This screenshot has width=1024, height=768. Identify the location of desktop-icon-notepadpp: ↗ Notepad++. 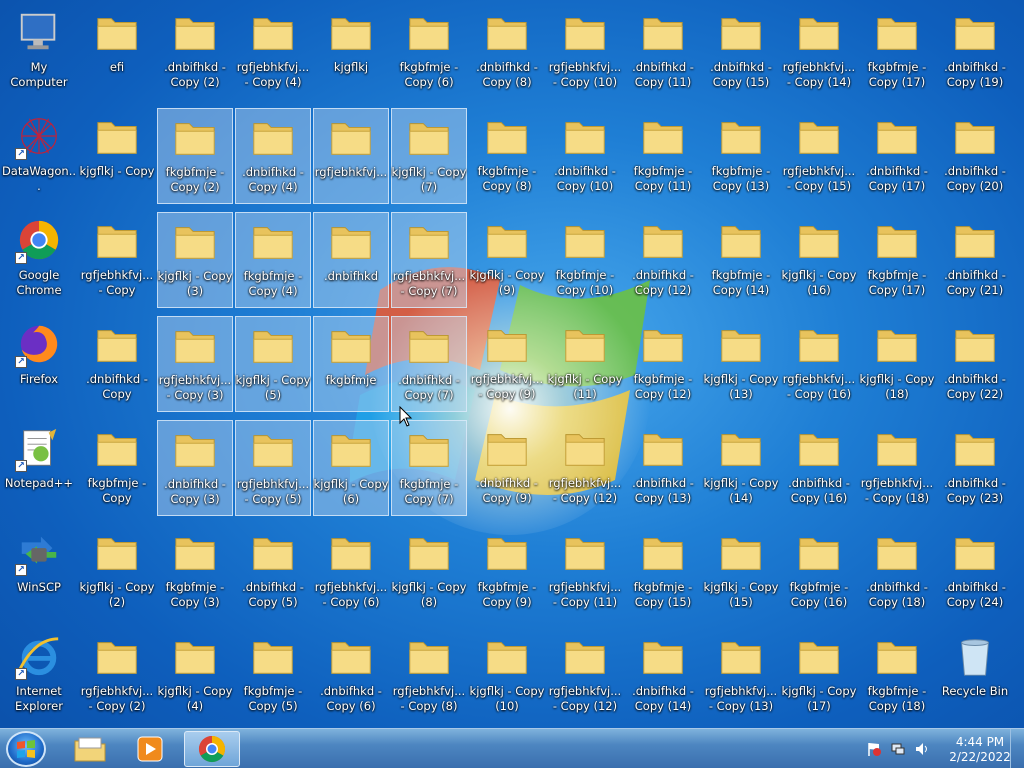
(39, 468).